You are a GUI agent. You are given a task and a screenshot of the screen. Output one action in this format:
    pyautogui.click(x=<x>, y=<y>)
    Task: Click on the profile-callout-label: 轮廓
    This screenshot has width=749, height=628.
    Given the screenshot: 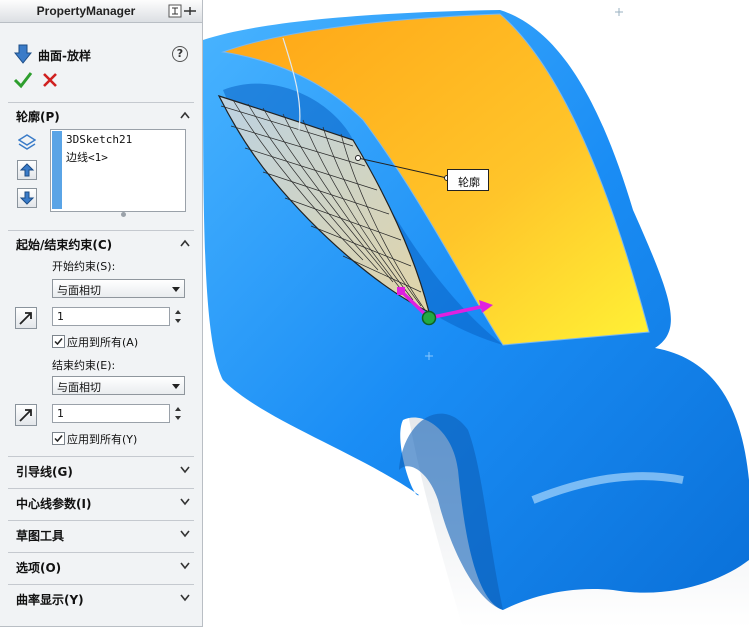 What is the action you would take?
    pyautogui.click(x=469, y=182)
    